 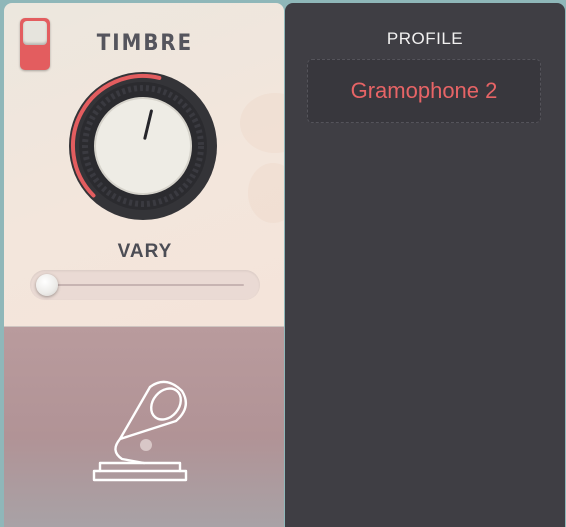 I want to click on vary-slider, so click(x=145, y=285).